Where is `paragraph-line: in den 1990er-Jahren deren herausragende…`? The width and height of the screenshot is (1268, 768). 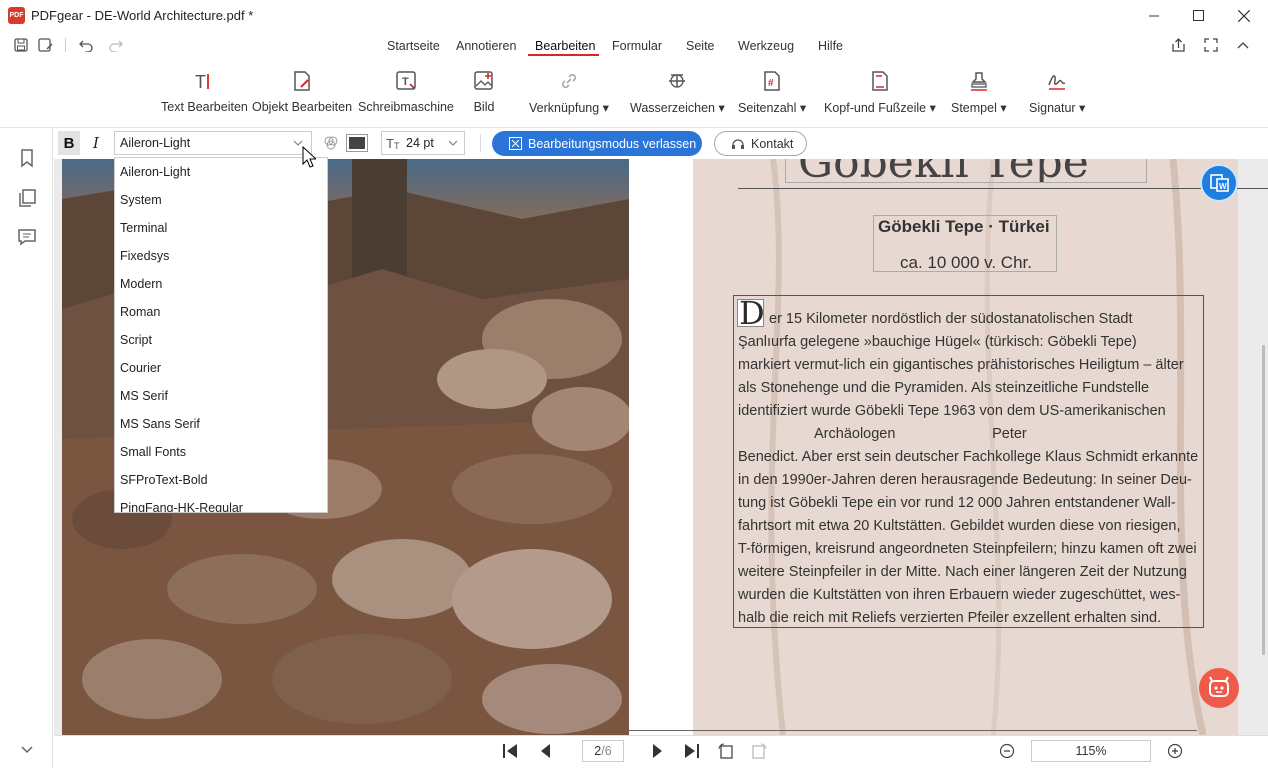 paragraph-line: in den 1990er-Jahren deren herausragende… is located at coordinates (965, 480).